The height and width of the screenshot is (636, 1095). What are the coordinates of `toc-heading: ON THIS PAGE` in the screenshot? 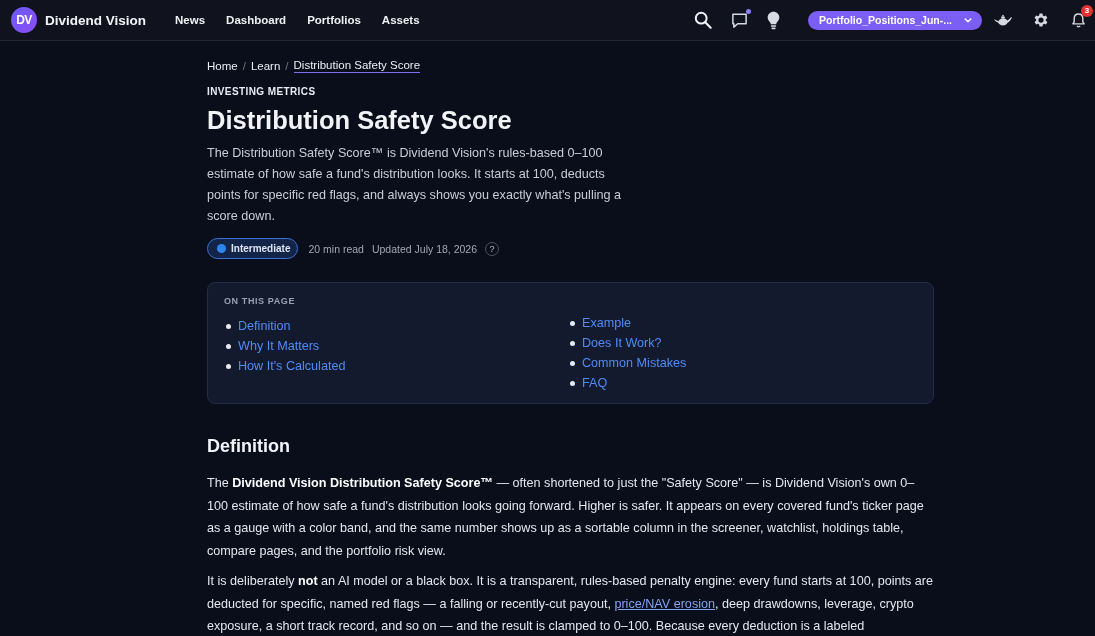 It's located at (260, 301).